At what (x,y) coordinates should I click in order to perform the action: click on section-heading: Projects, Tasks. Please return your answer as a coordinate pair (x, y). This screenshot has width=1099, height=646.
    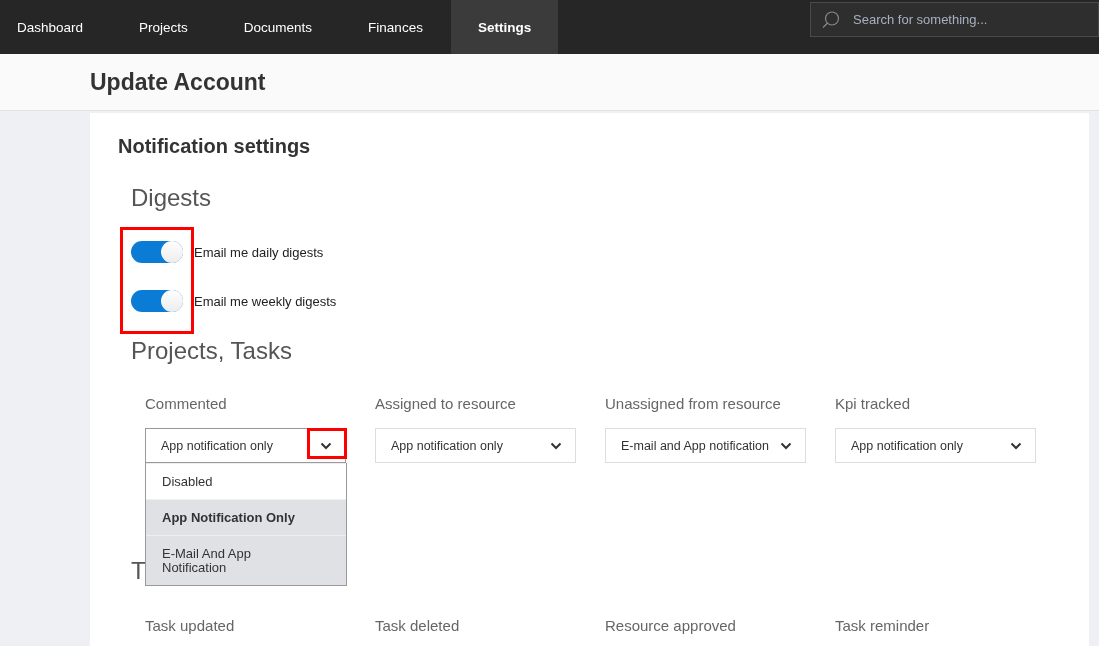
    Looking at the image, I should click on (212, 351).